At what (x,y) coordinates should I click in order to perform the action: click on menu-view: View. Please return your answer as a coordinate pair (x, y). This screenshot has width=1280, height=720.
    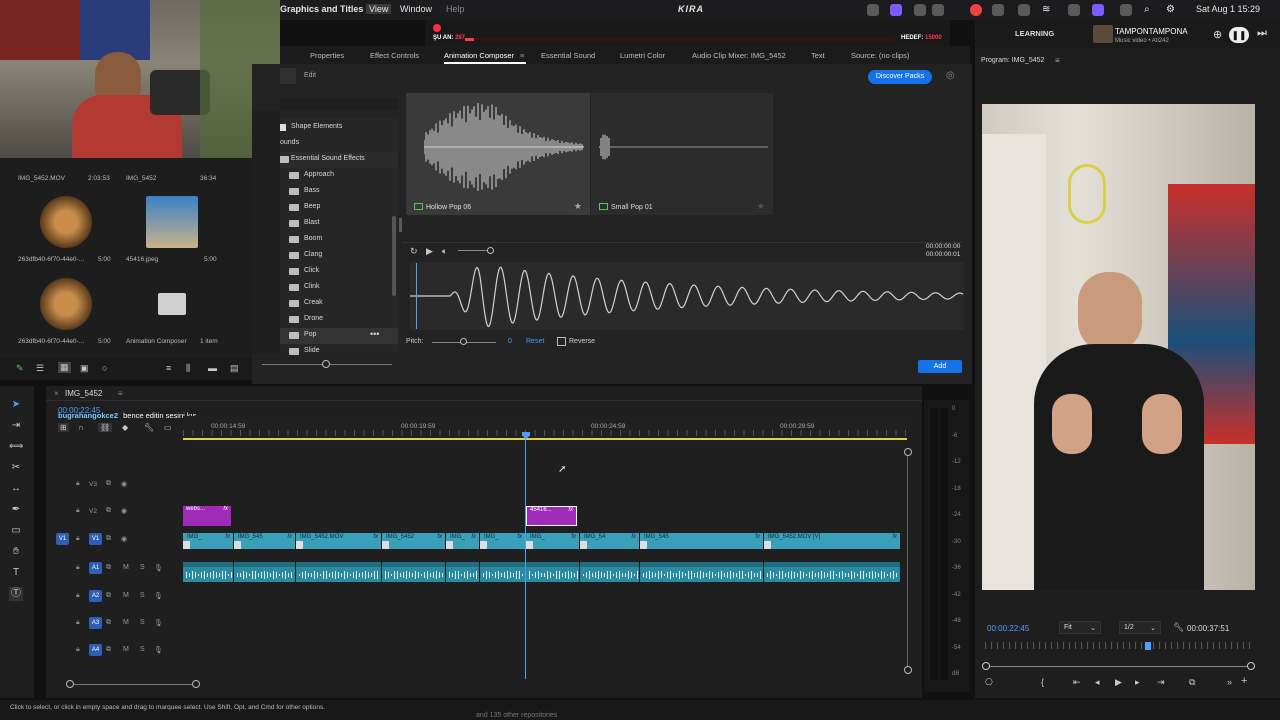
    Looking at the image, I should click on (379, 9).